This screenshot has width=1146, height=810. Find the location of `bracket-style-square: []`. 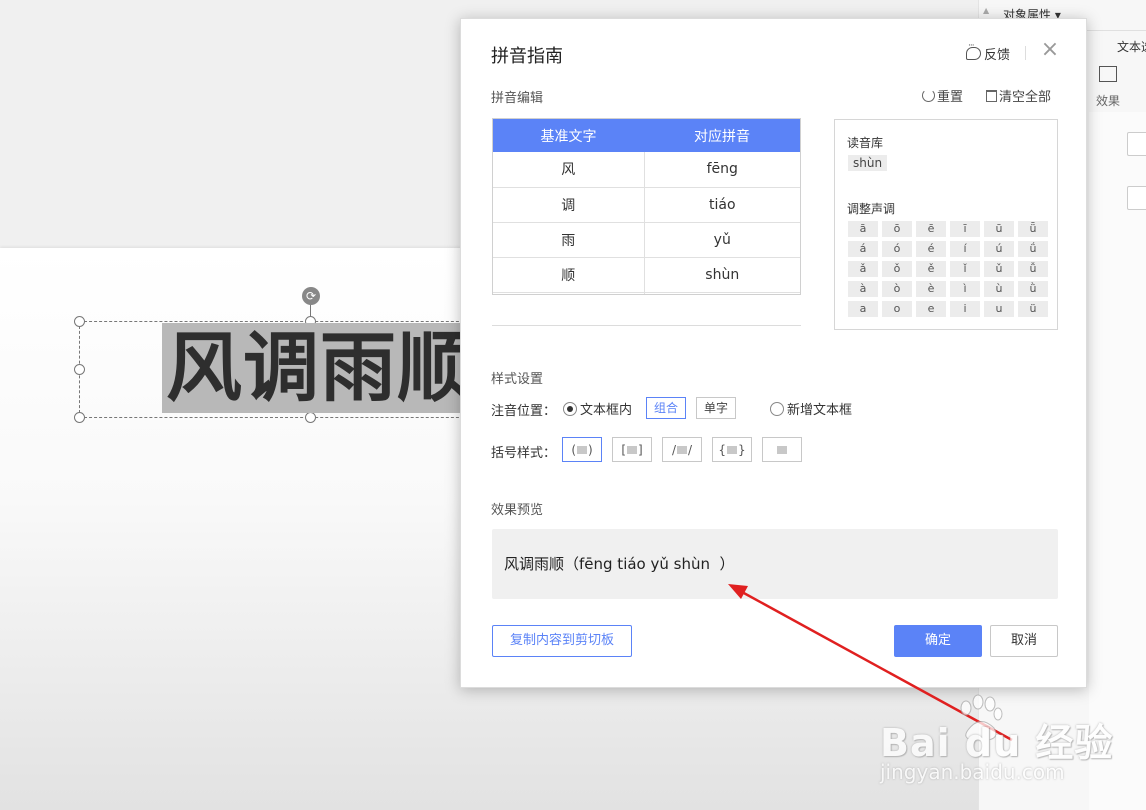

bracket-style-square: [] is located at coordinates (632, 449).